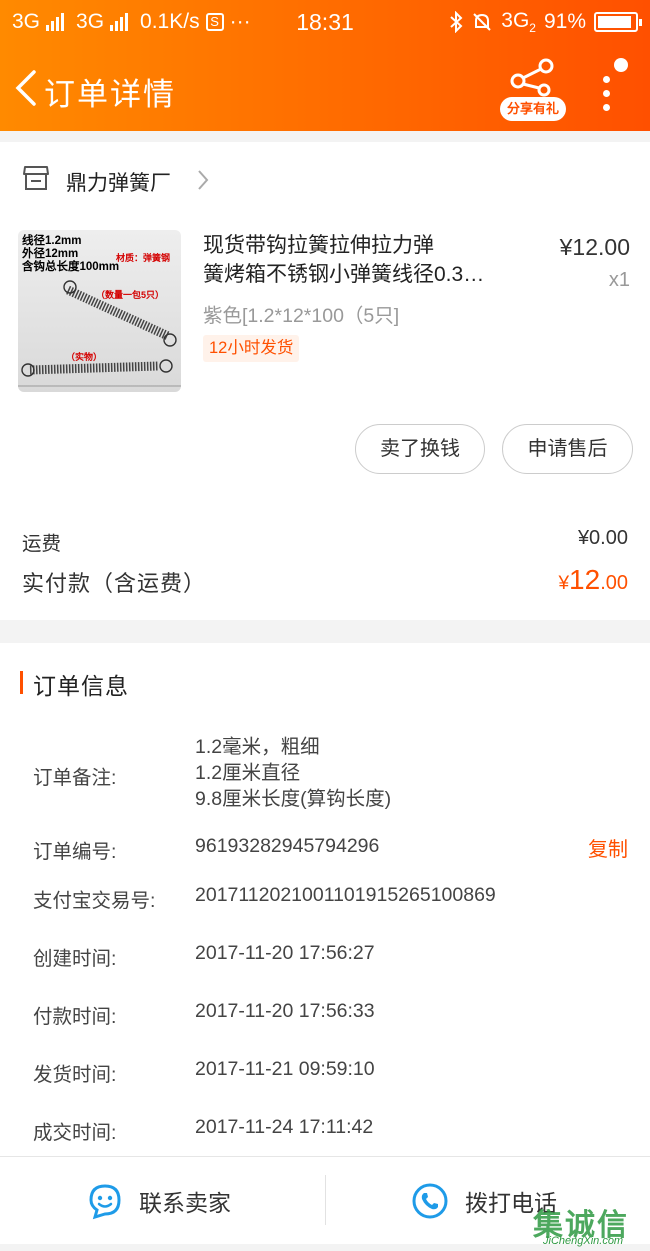  Describe the element at coordinates (325, 180) in the screenshot. I see `shop-row: 鼎力弹簧厂` at that location.